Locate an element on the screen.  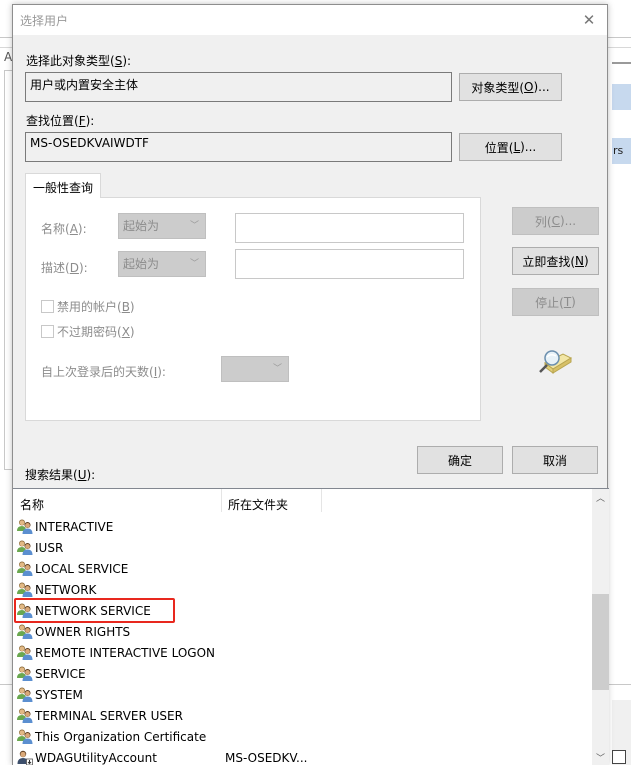
cancel-button: 取消 is located at coordinates (555, 460).